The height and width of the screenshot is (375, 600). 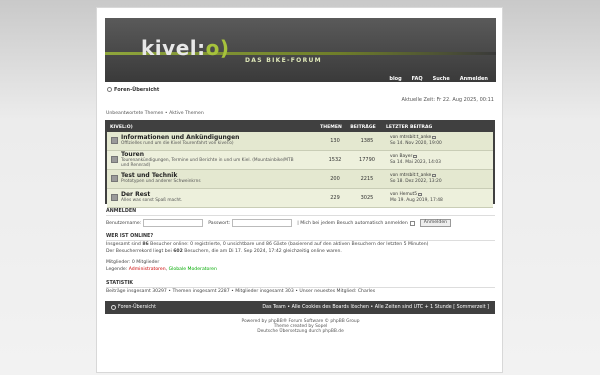 I want to click on nav-search: Suche, so click(x=441, y=79).